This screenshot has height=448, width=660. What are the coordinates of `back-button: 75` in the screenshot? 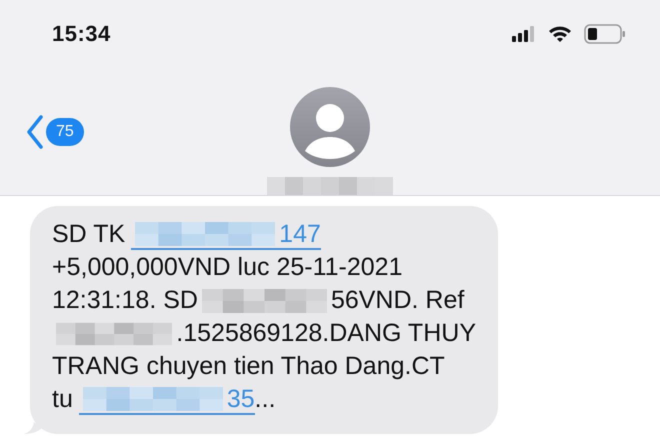 It's located at (55, 132).